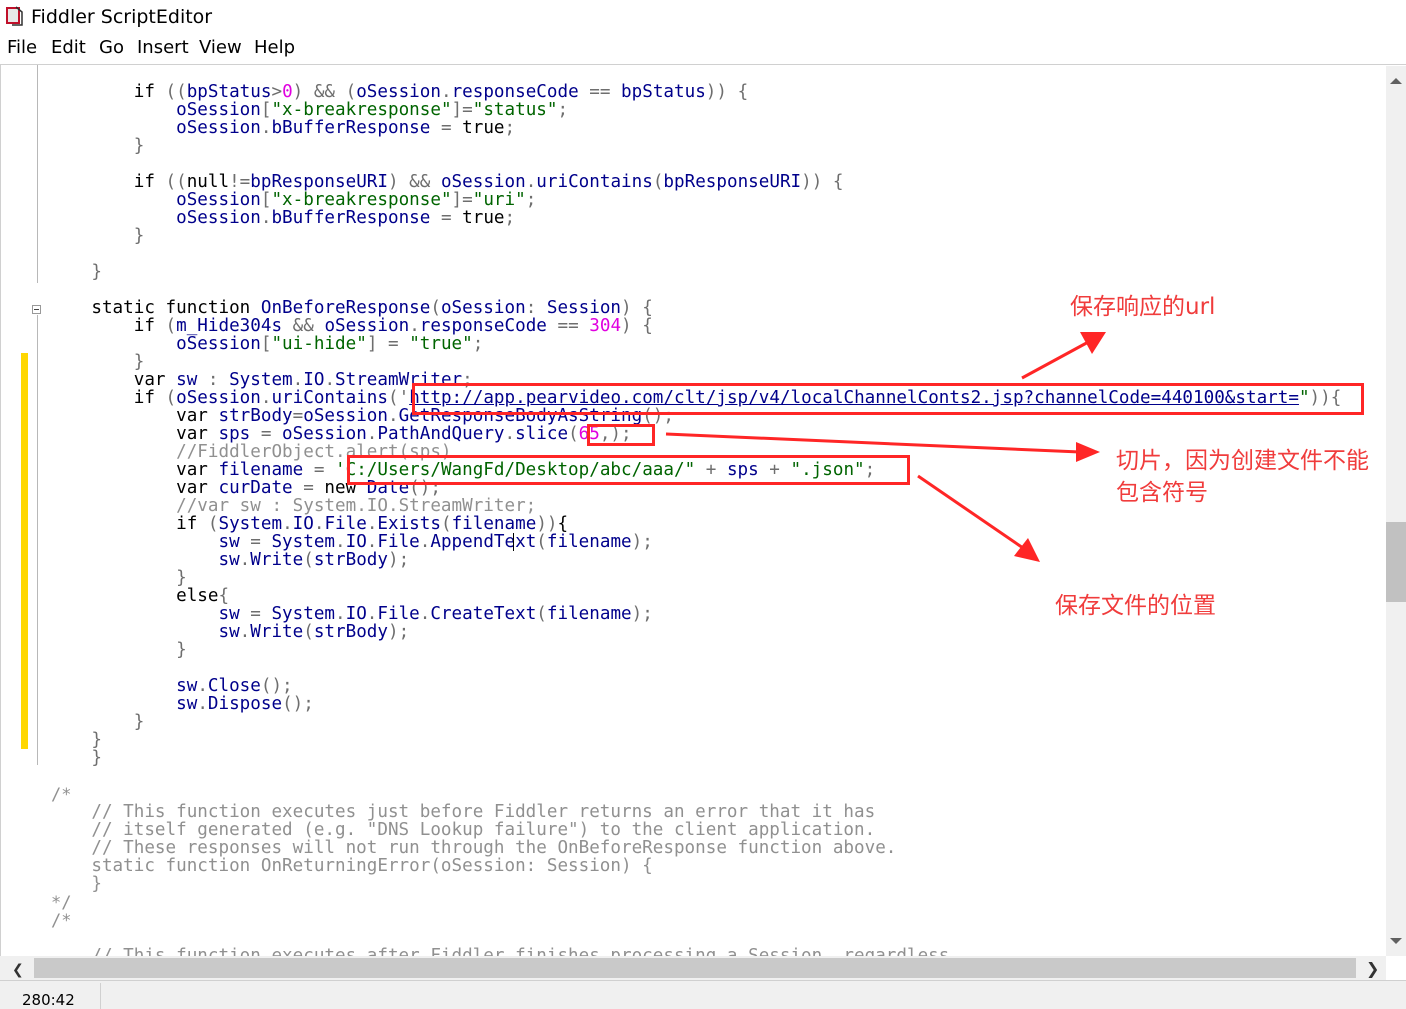 The width and height of the screenshot is (1406, 1009). I want to click on modified-lines-marker, so click(24, 551).